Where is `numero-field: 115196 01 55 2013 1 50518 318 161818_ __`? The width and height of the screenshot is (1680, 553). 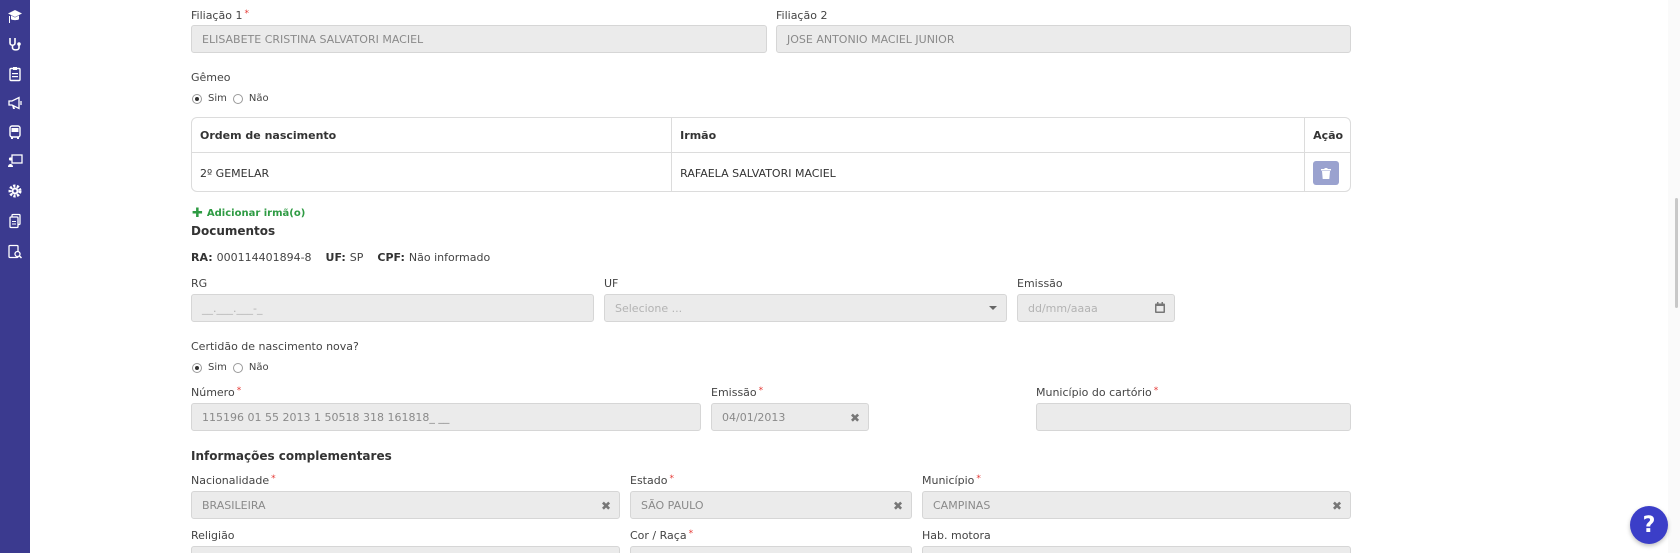
numero-field: 115196 01 55 2013 1 50518 318 161818_ __ is located at coordinates (446, 417).